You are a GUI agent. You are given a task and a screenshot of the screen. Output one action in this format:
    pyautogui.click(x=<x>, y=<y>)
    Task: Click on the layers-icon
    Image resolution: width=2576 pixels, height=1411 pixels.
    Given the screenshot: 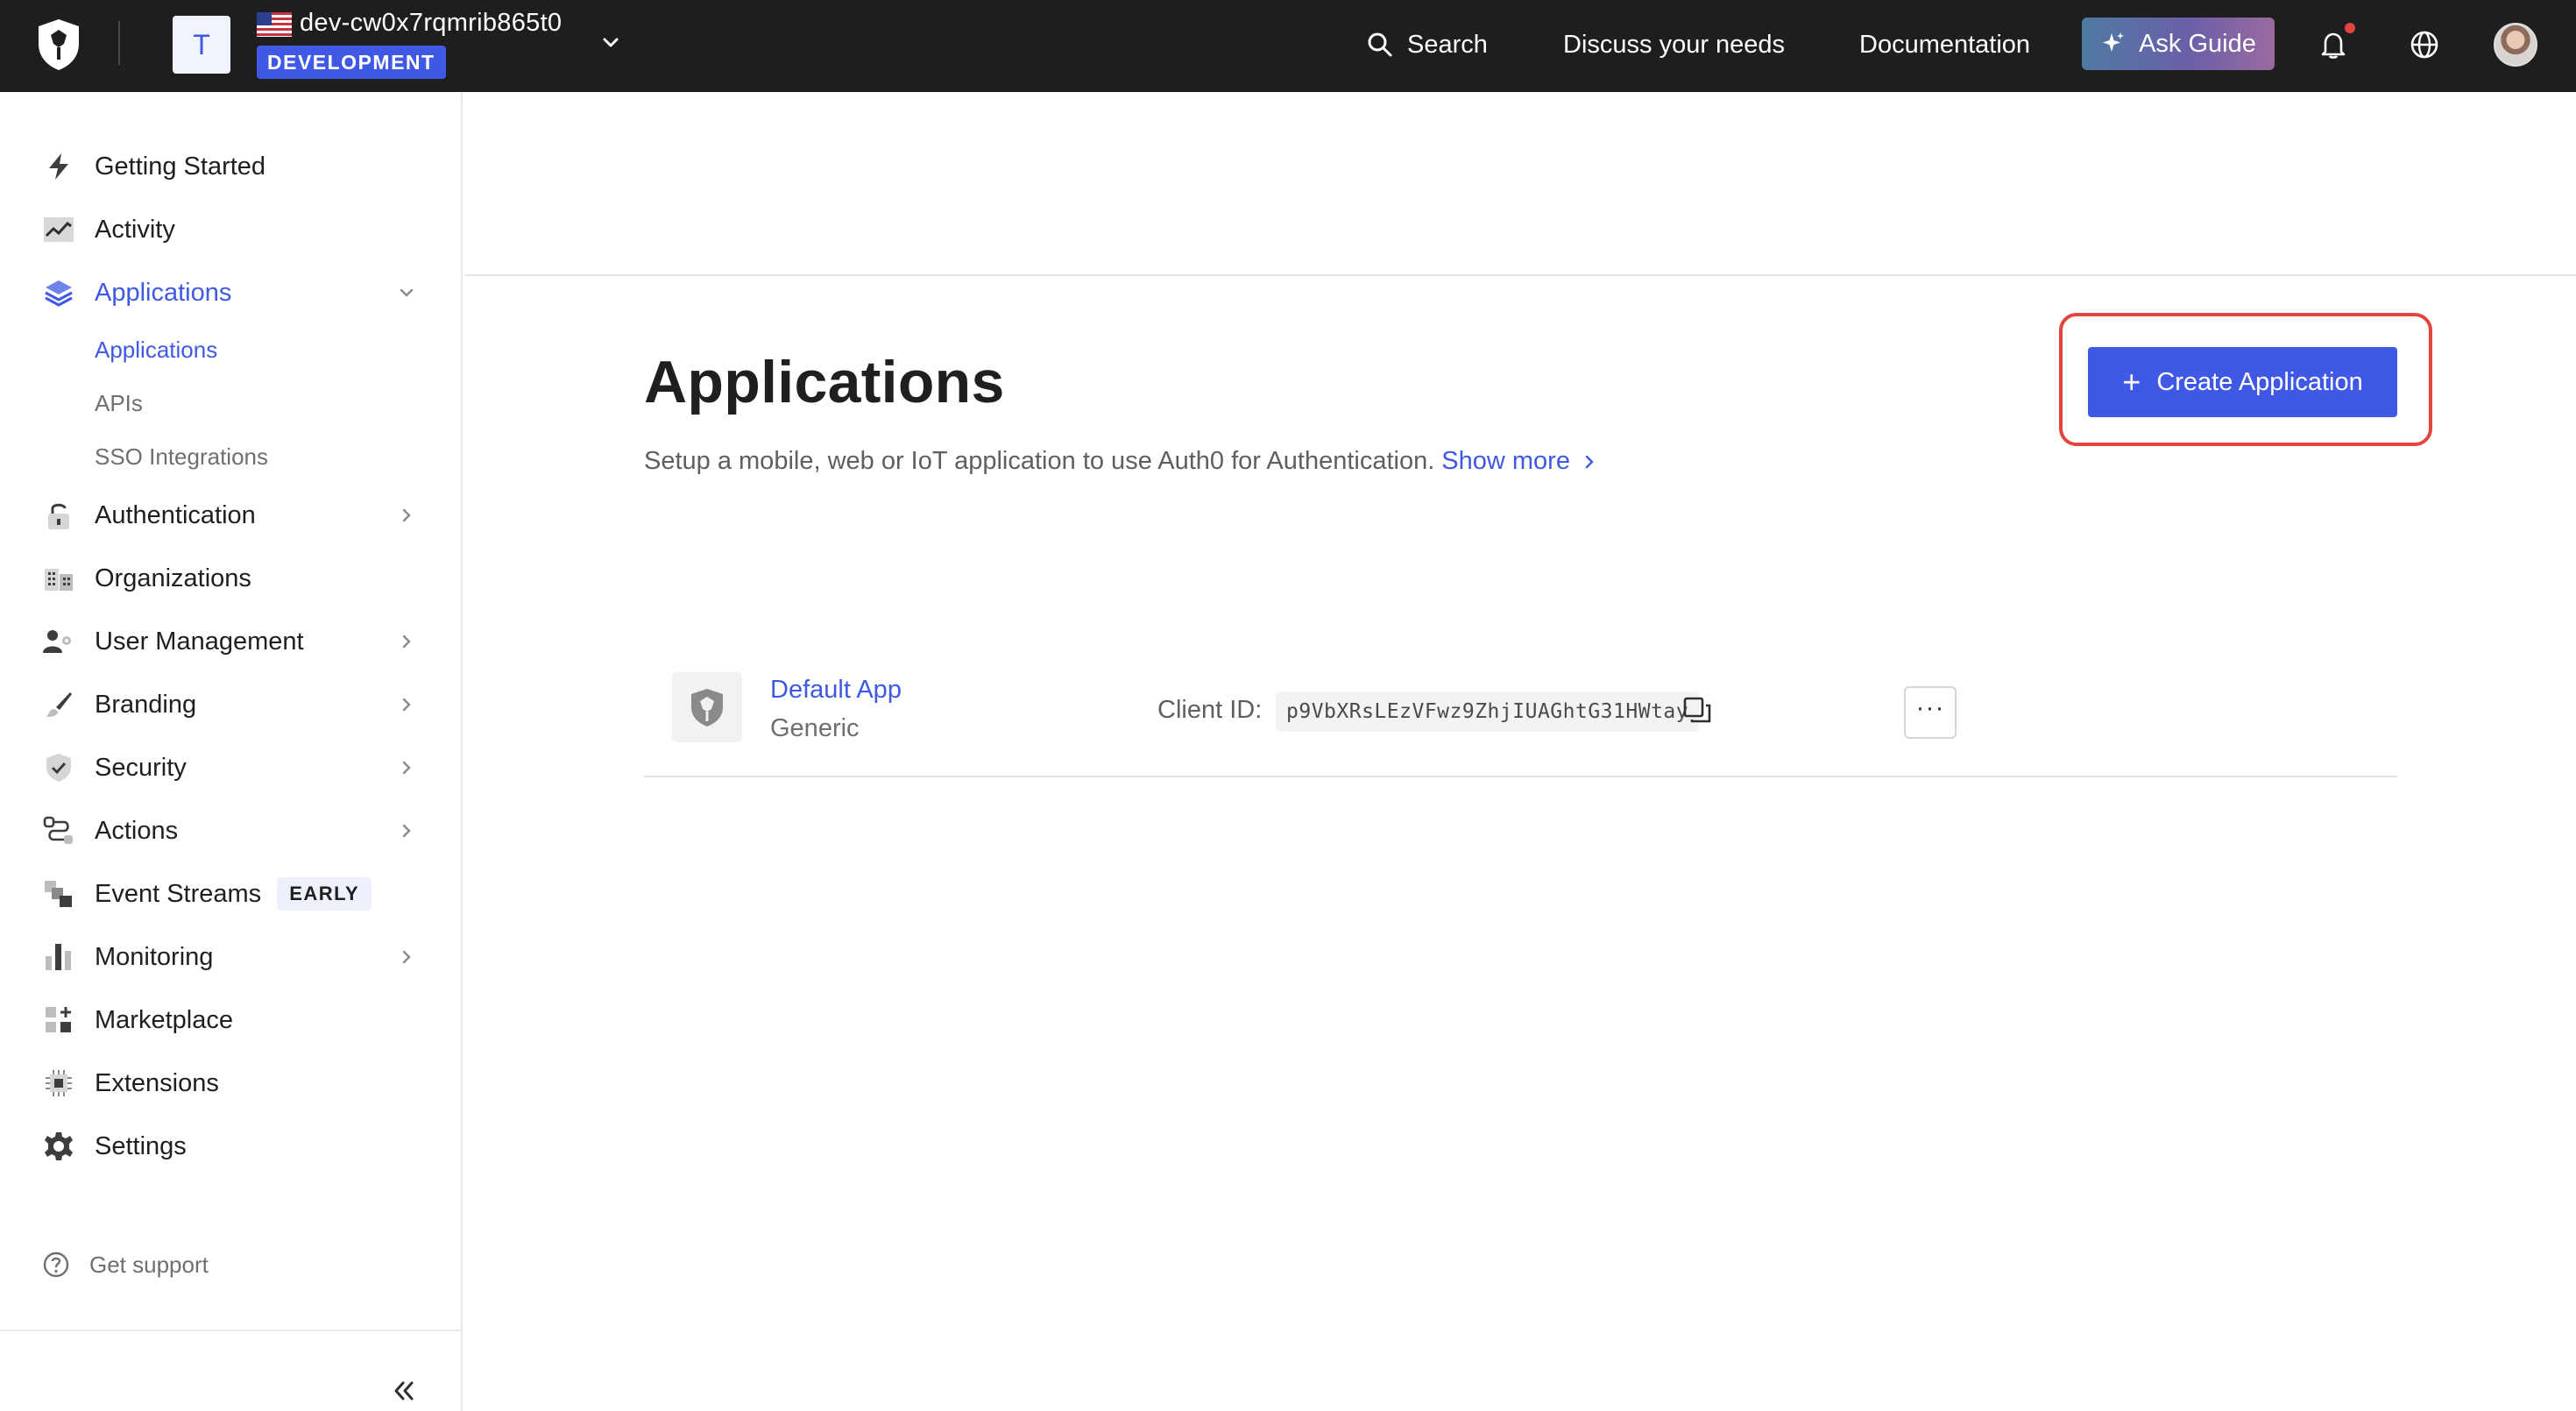 What is the action you would take?
    pyautogui.click(x=59, y=293)
    